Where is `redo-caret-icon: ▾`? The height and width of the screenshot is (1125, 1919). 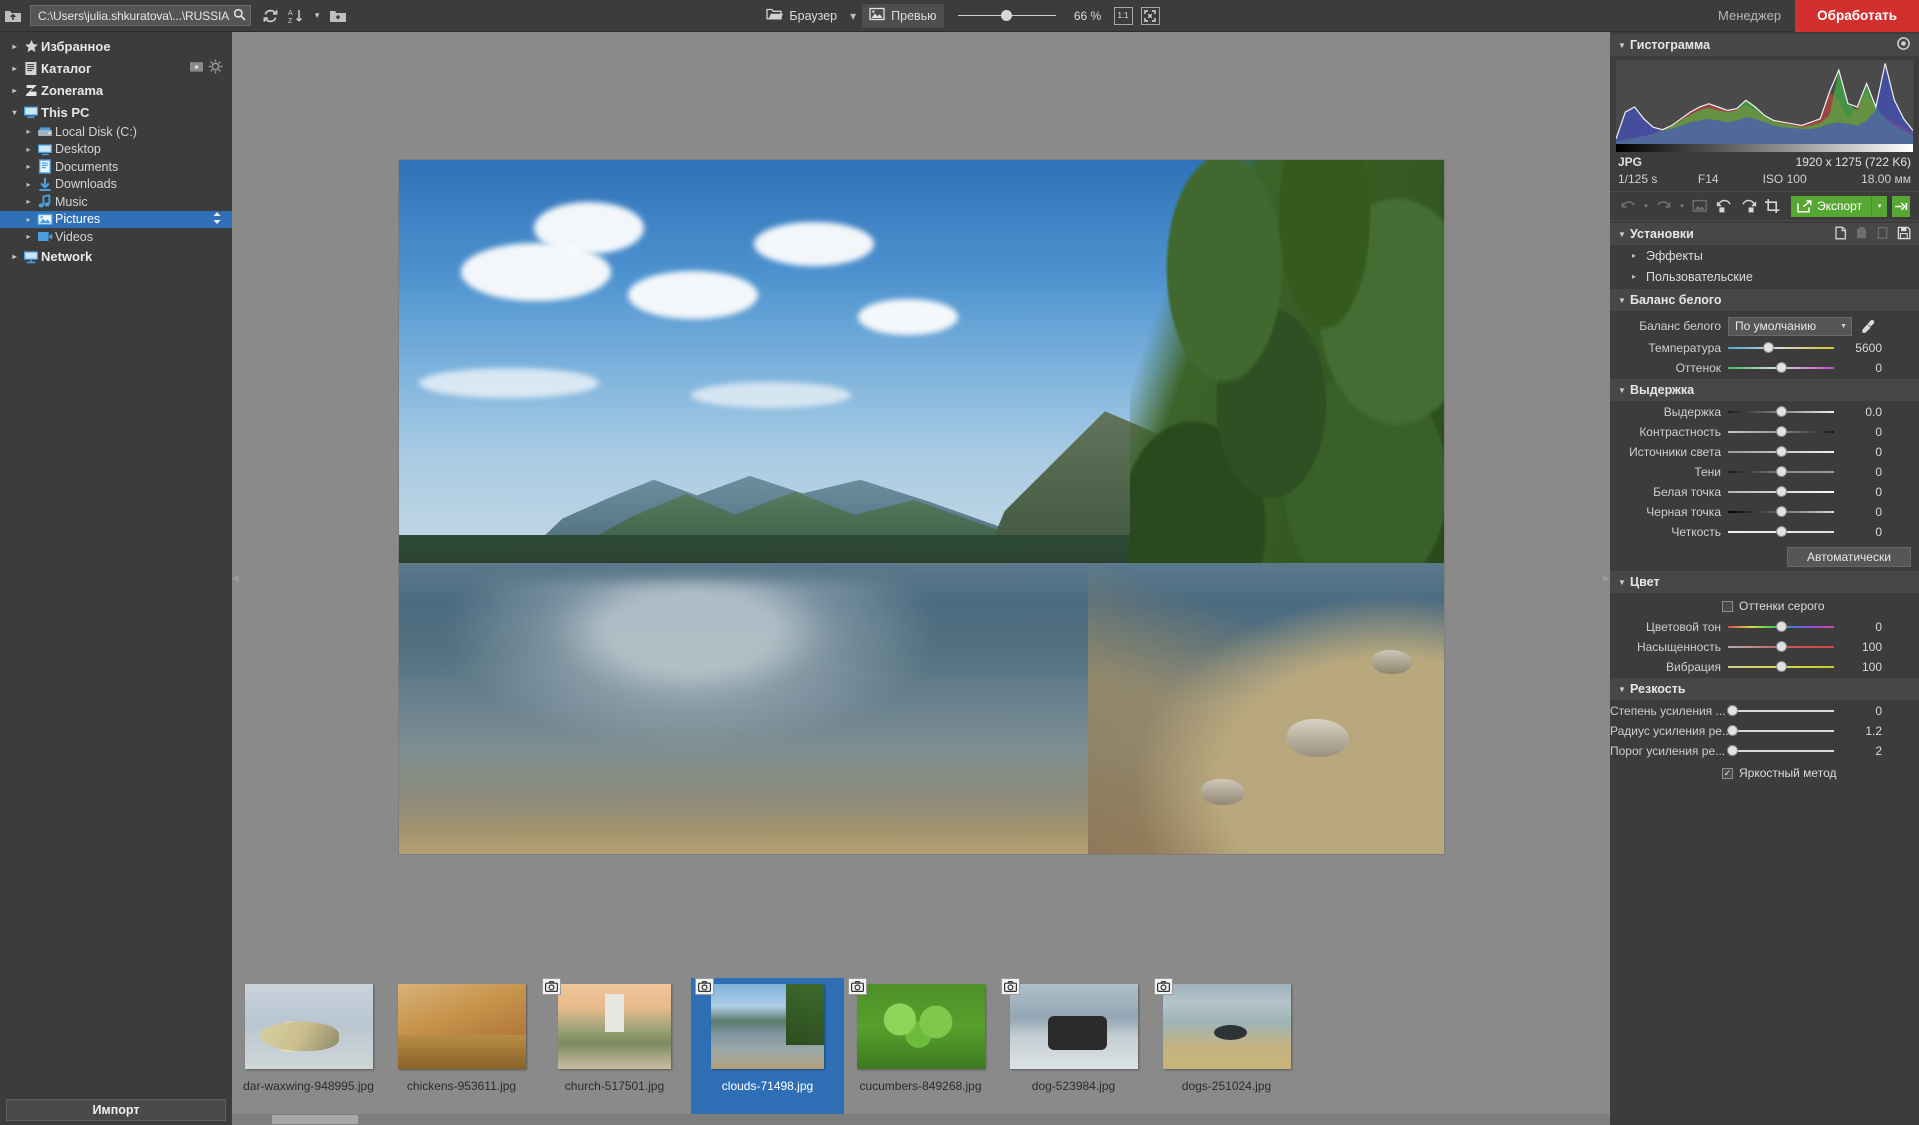
redo-caret-icon: ▾ is located at coordinates (1682, 206).